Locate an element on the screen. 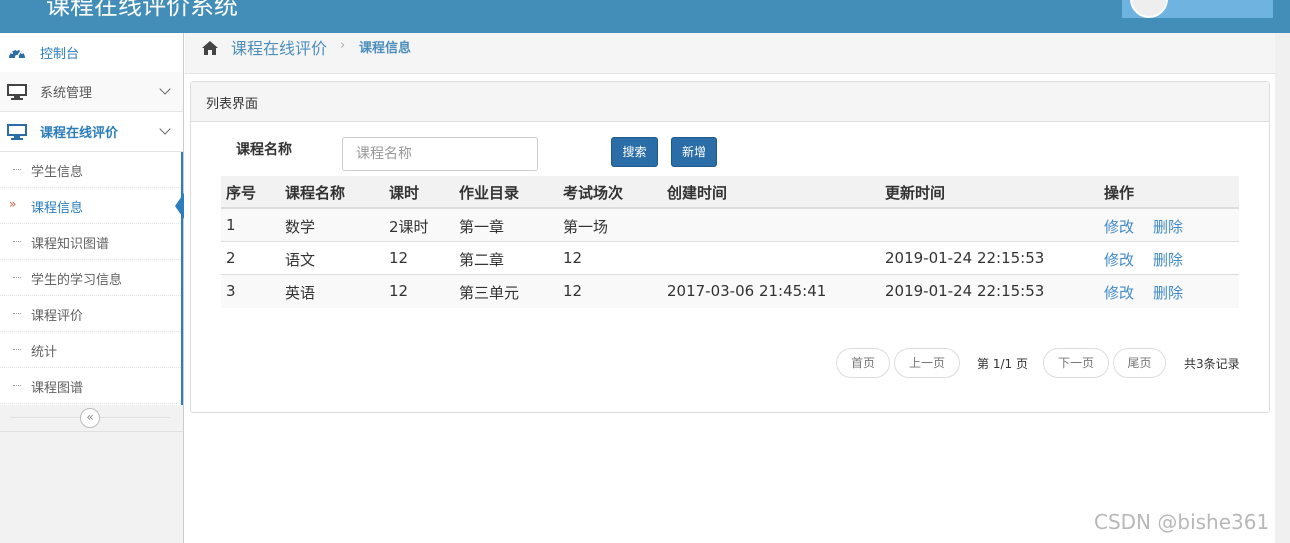 Image resolution: width=1290 pixels, height=543 pixels. app-title: 课程在线评价系统 is located at coordinates (142, 10).